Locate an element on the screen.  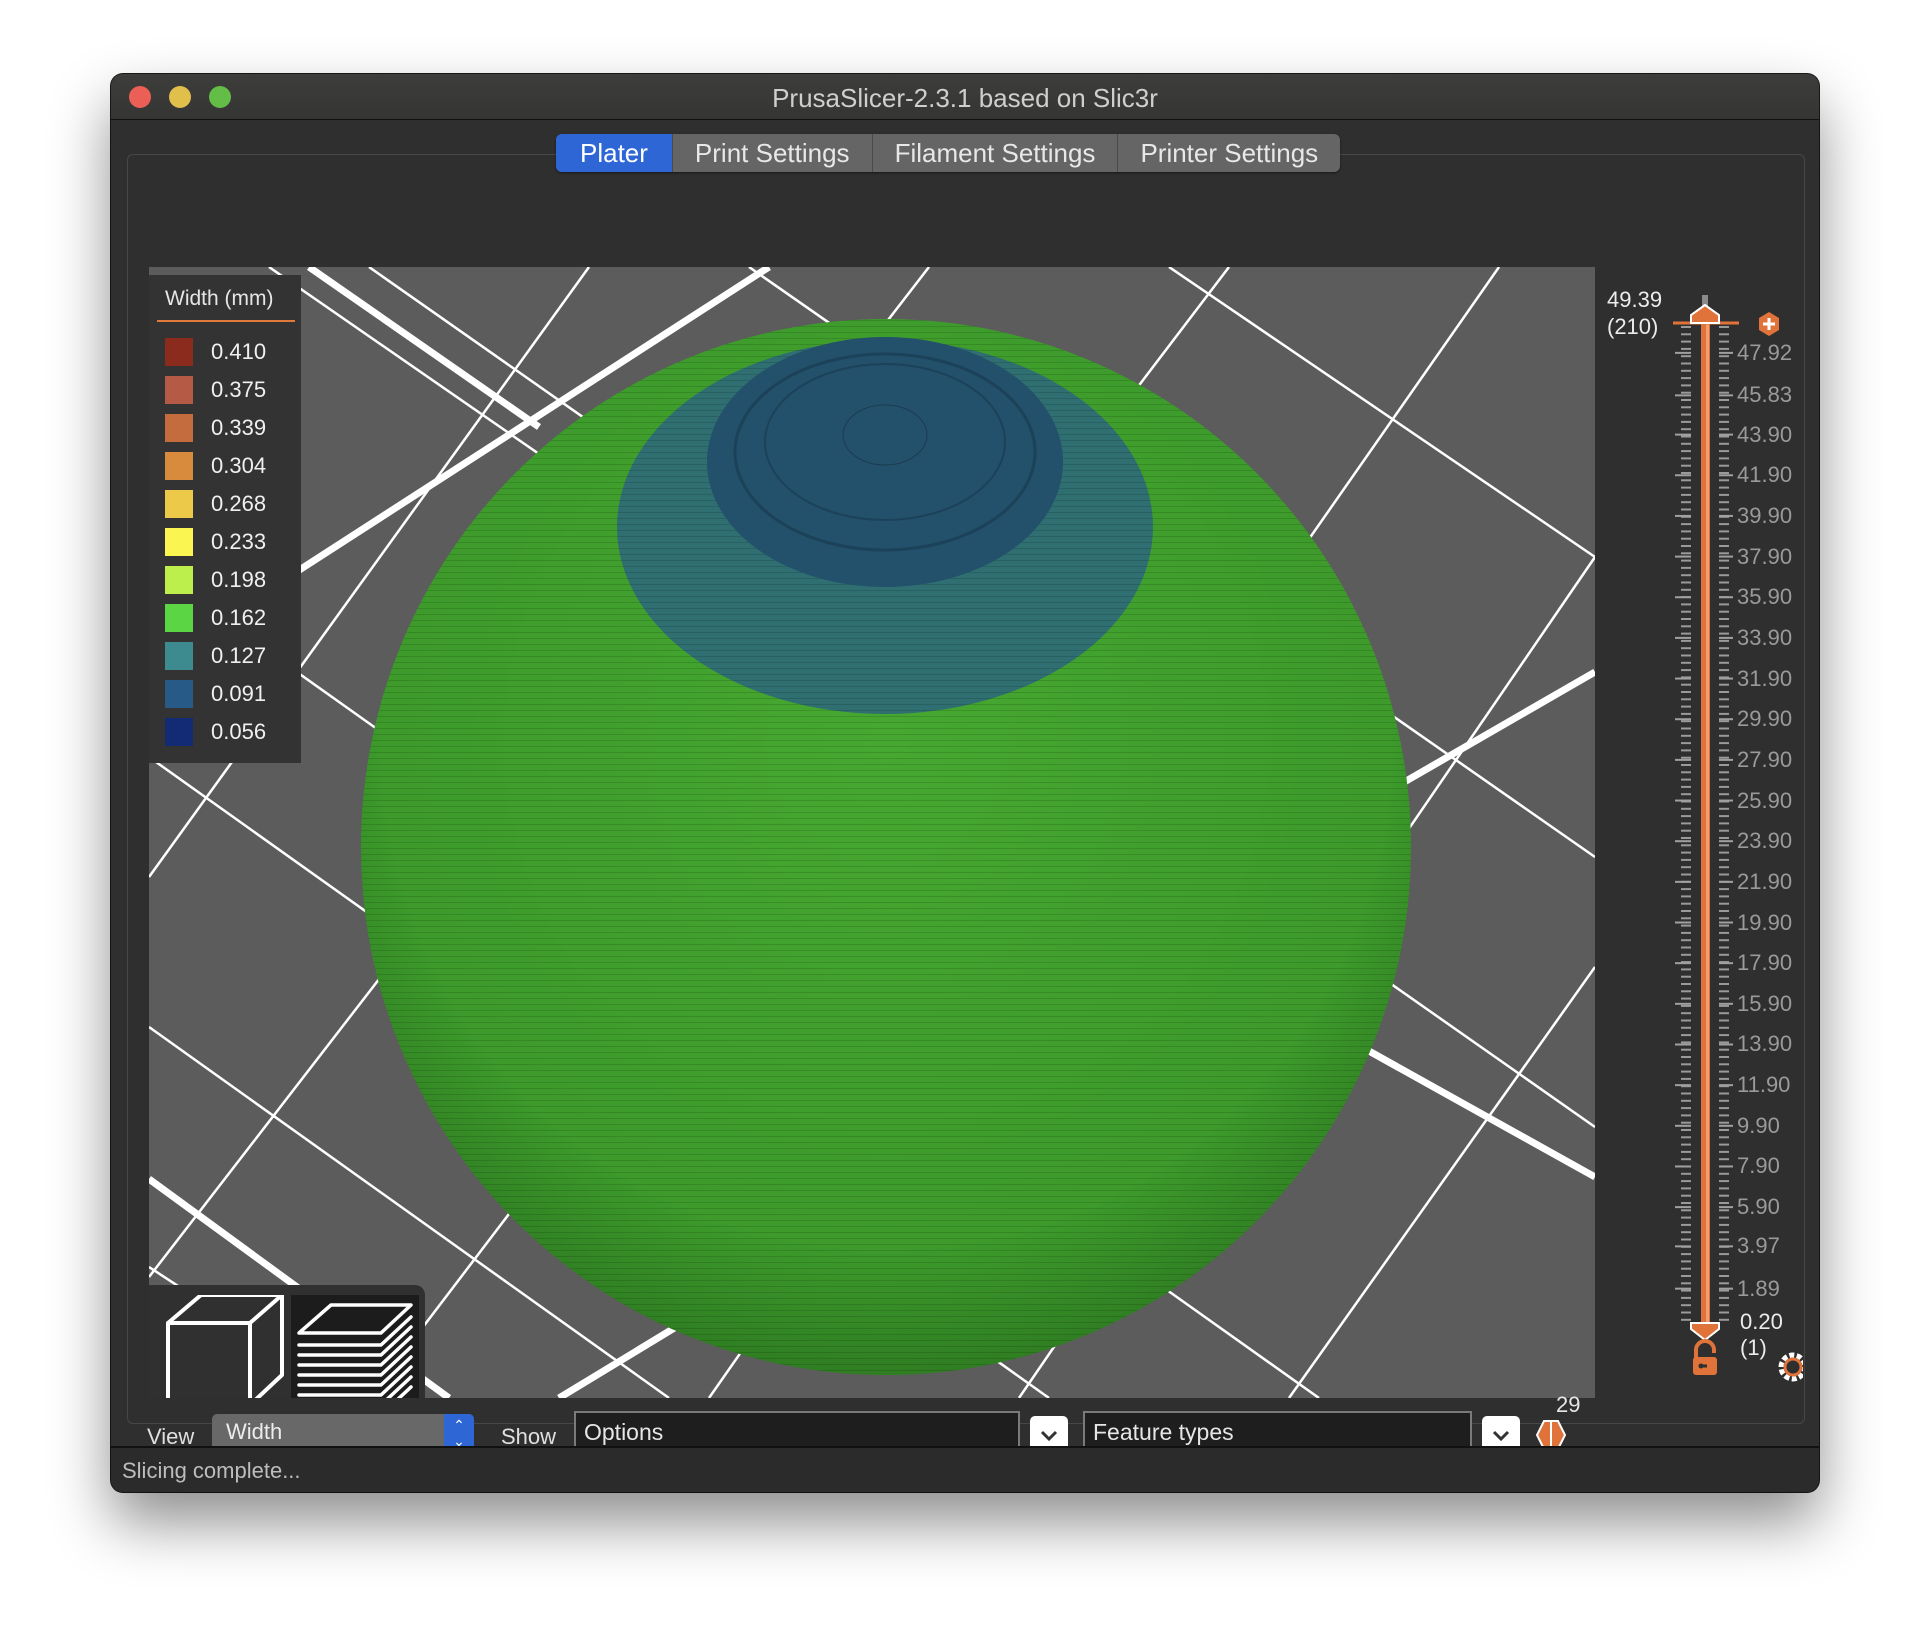
legend-item: 0.056 is located at coordinates (230, 732).